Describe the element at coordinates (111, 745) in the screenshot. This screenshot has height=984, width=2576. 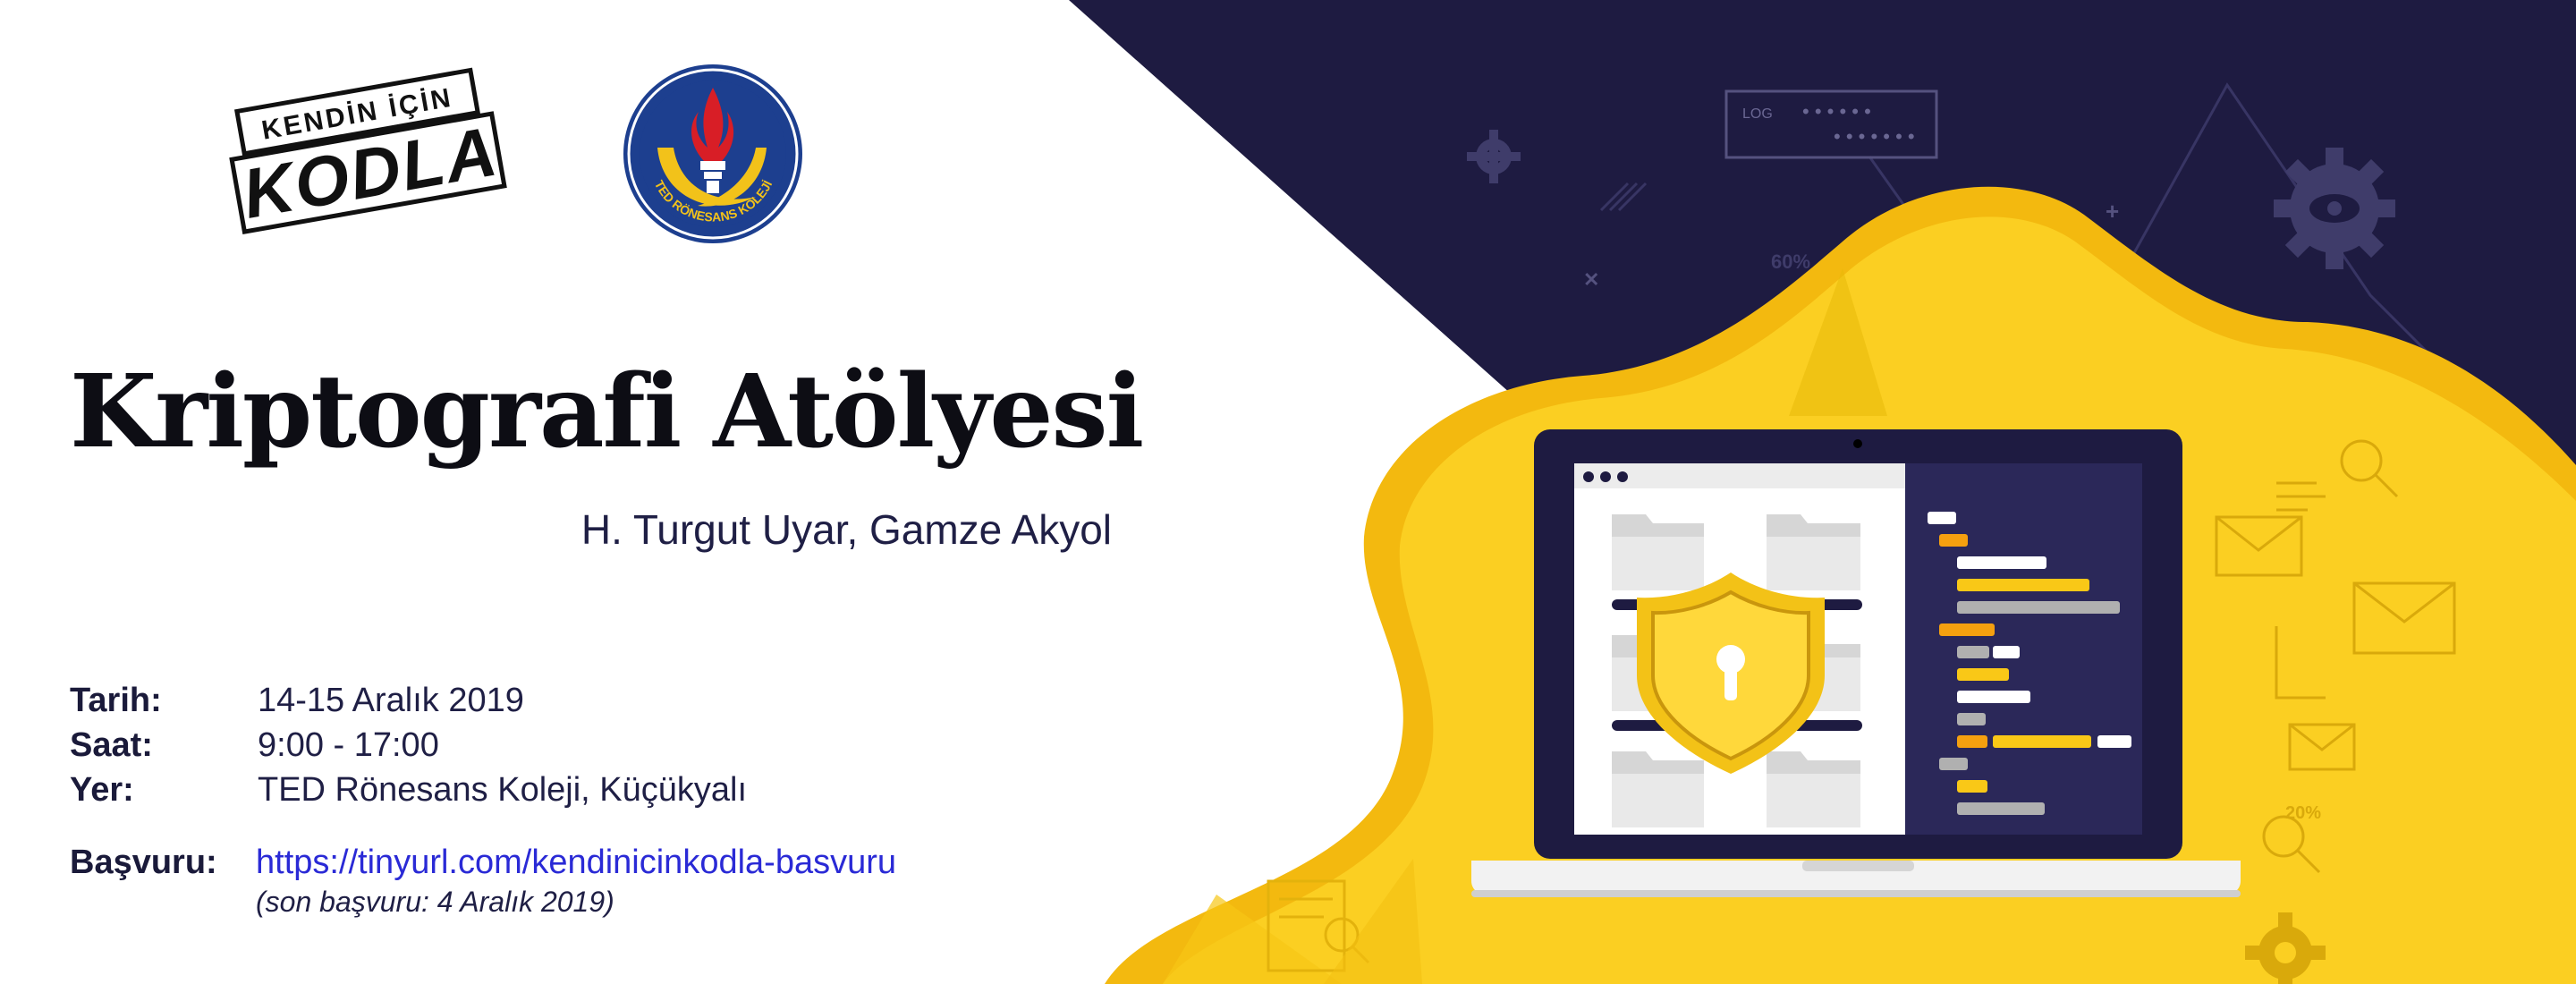
I see `time-label: Saat:` at that location.